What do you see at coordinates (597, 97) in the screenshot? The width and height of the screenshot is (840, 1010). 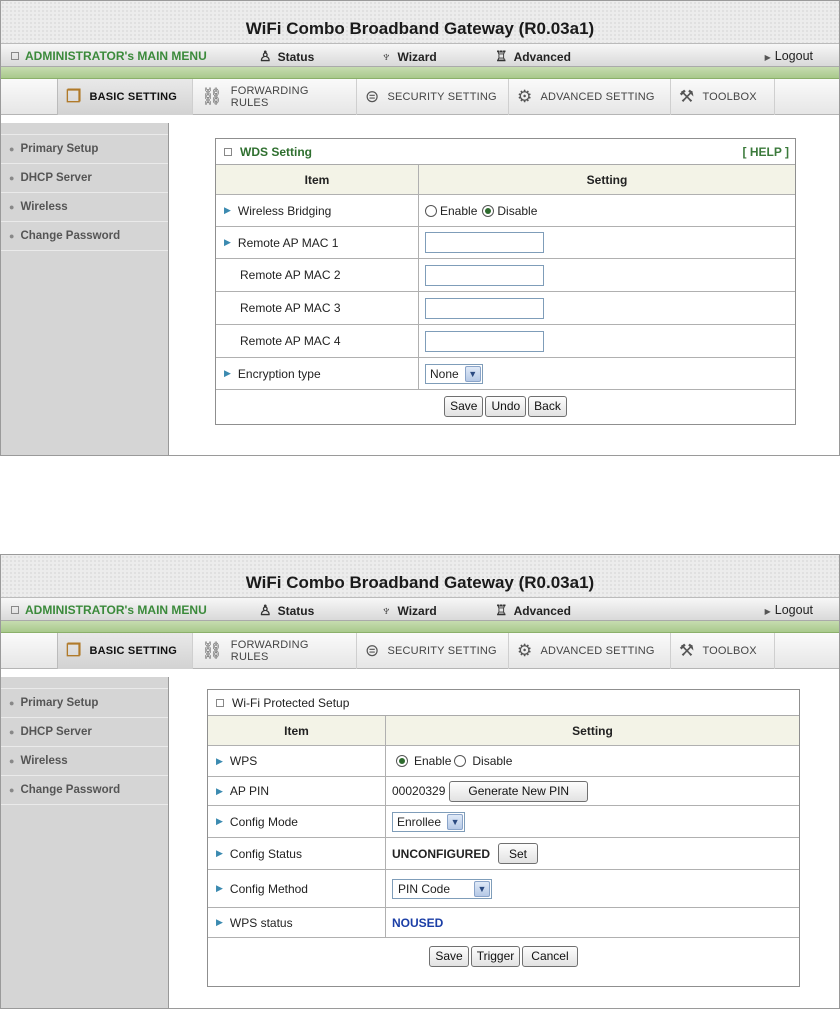 I see `tab-label: ADVANCED SETTING` at bounding box center [597, 97].